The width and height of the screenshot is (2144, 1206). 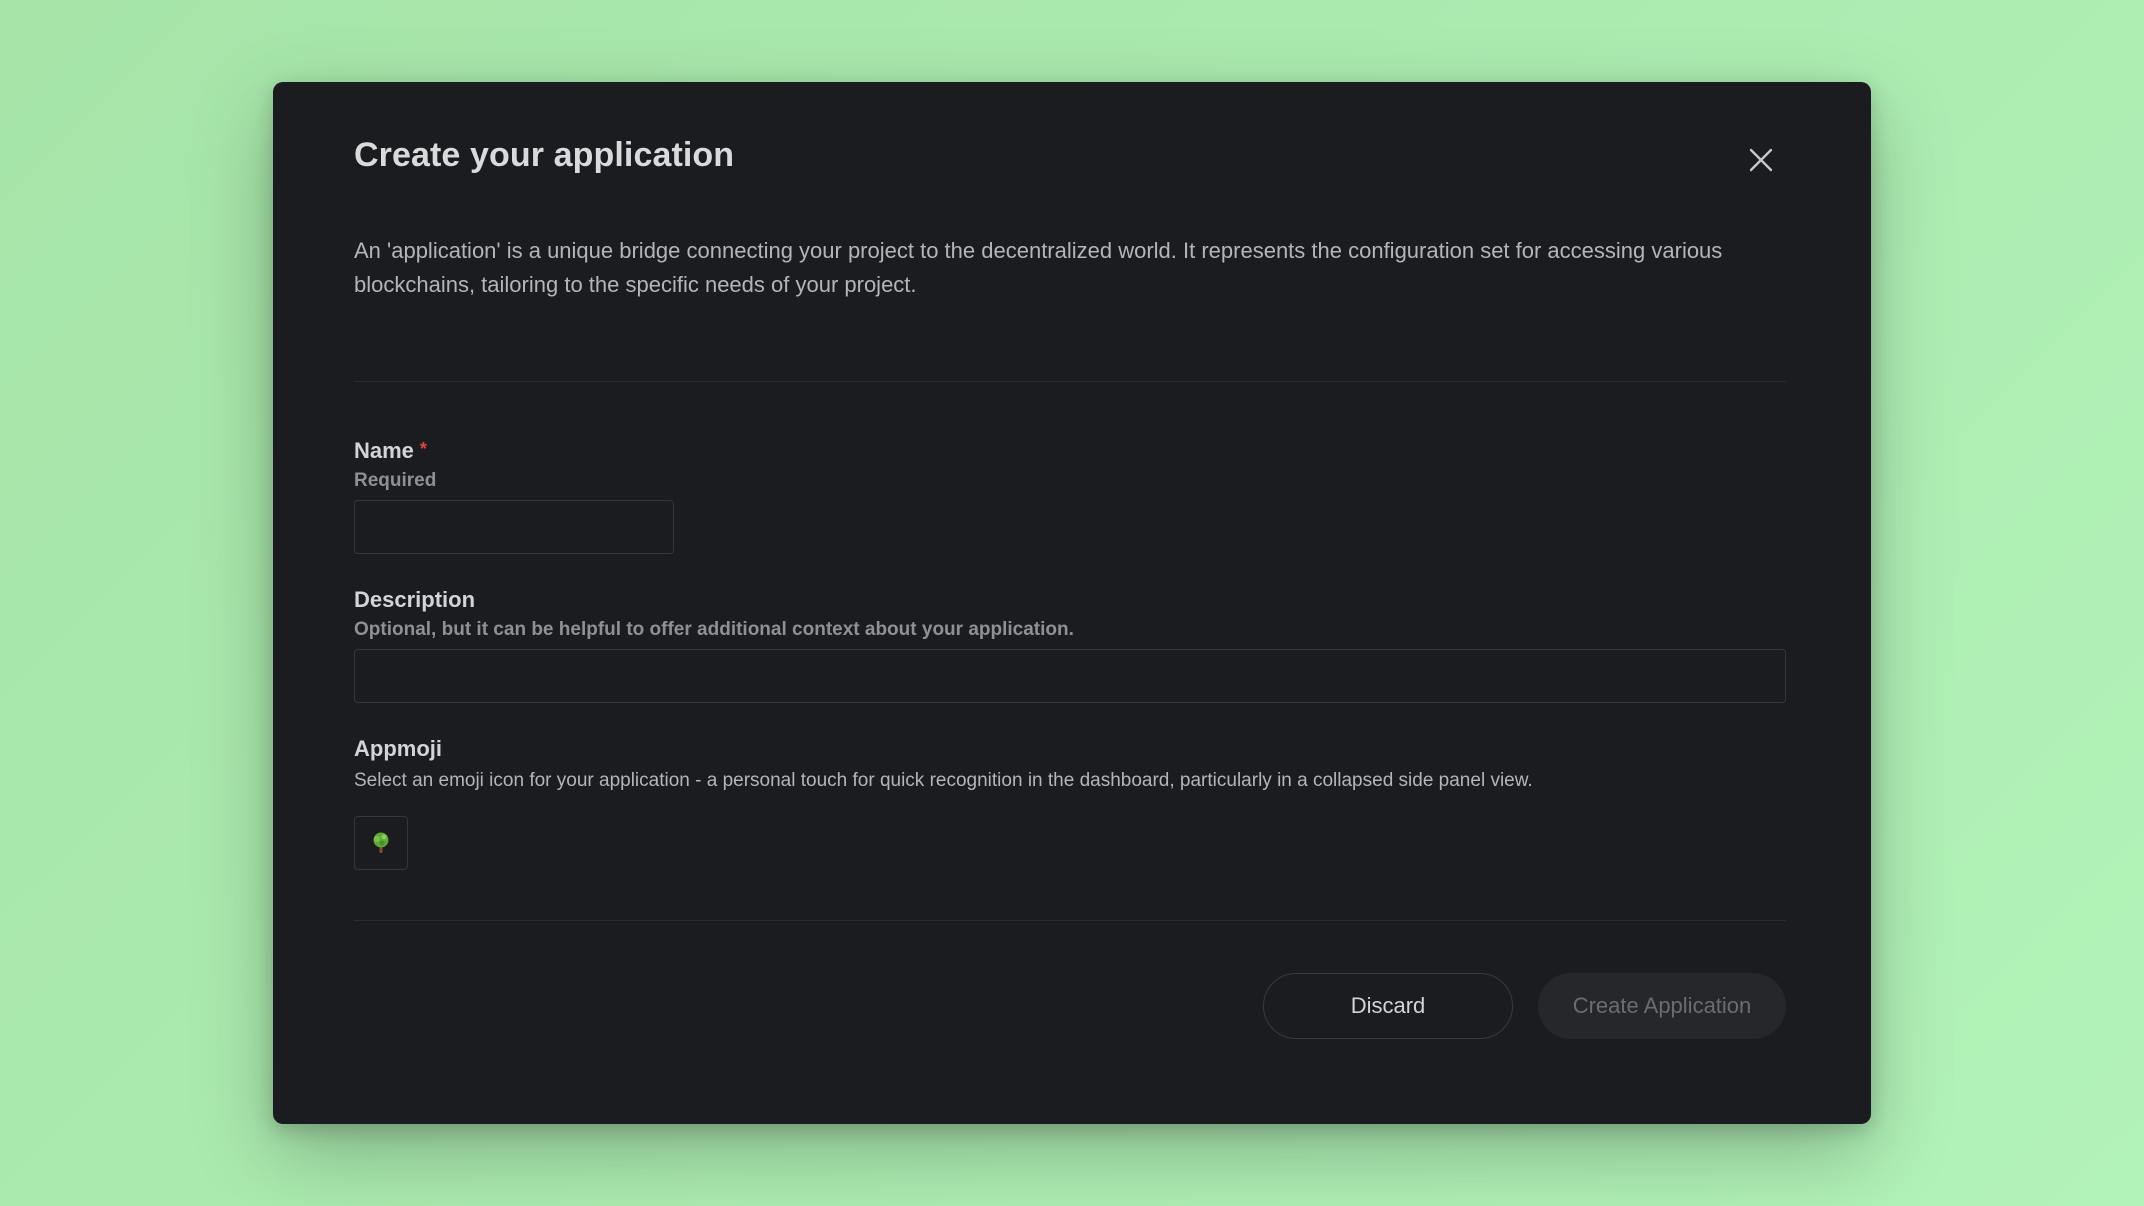 What do you see at coordinates (415, 599) in the screenshot?
I see `description-label: Description` at bounding box center [415, 599].